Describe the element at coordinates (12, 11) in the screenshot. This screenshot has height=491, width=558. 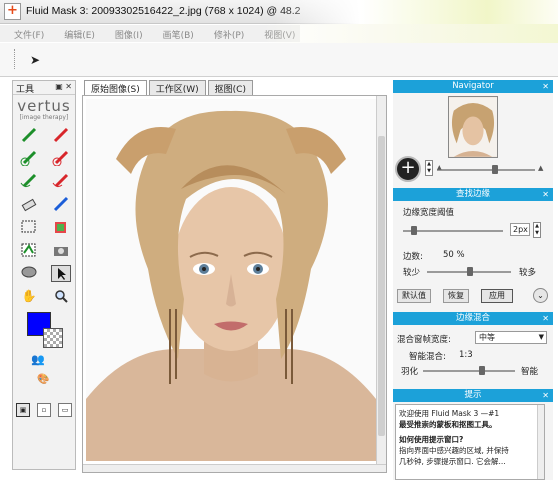
I see `app-icon: +` at that location.